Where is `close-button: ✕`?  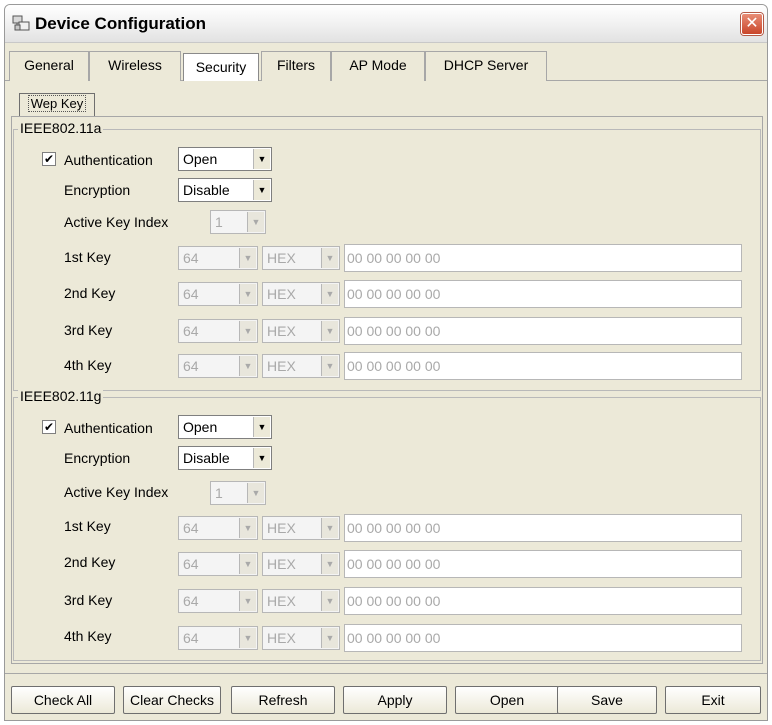
close-button: ✕ is located at coordinates (752, 24).